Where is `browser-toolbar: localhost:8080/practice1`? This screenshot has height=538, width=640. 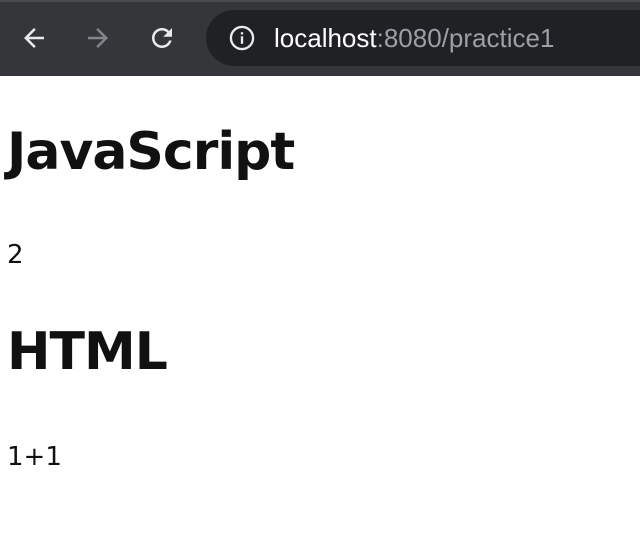
browser-toolbar: localhost:8080/practice1 is located at coordinates (320, 38).